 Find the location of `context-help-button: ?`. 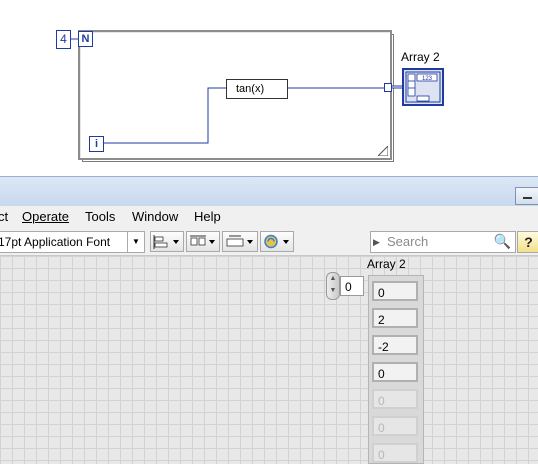

context-help-button: ? is located at coordinates (527, 242).